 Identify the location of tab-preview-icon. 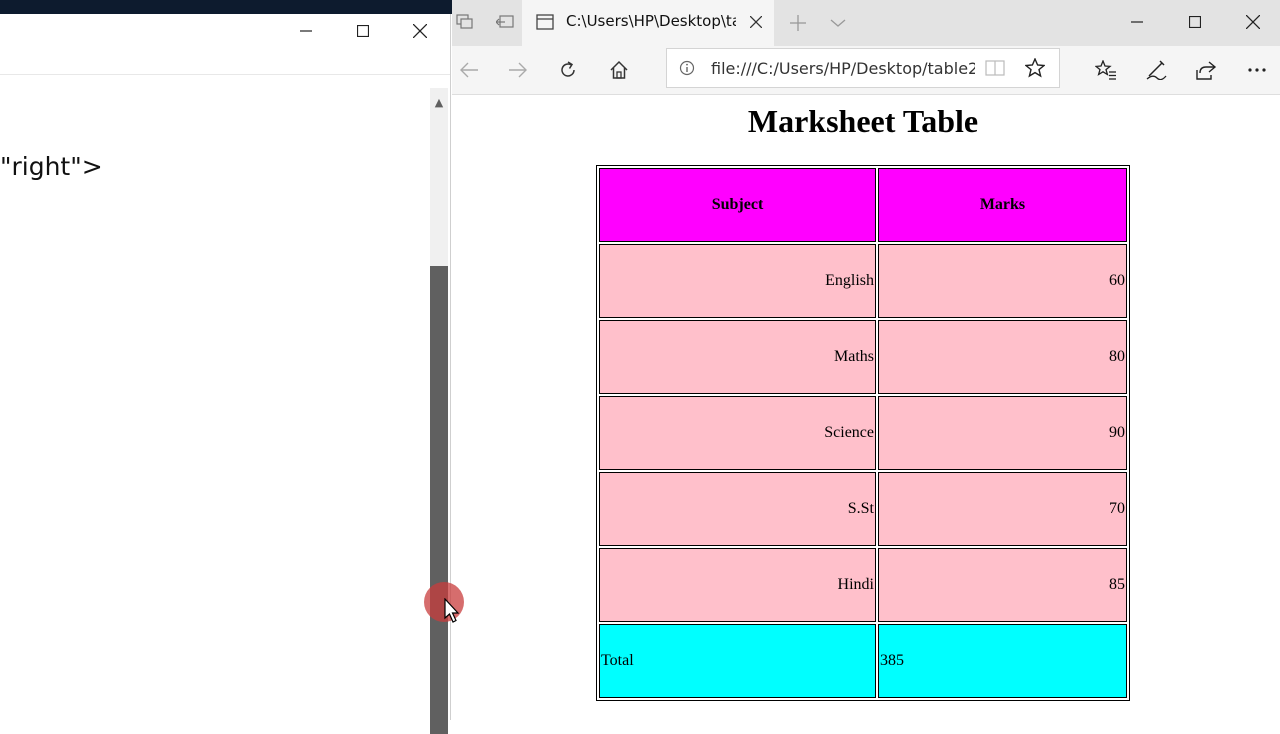
(464, 21).